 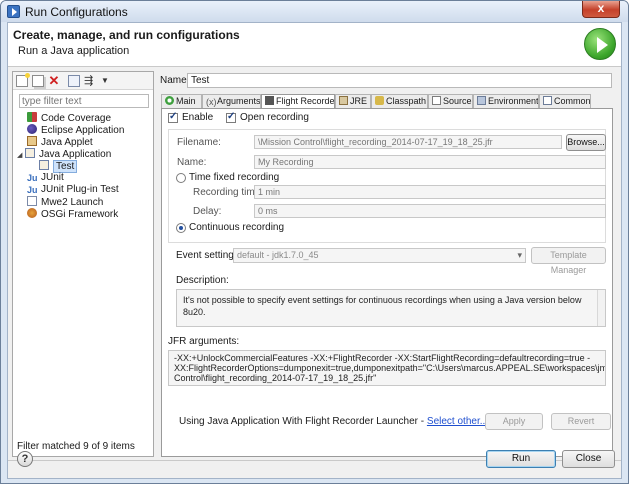 What do you see at coordinates (192, 162) in the screenshot?
I see `recording-name-label: Name:` at bounding box center [192, 162].